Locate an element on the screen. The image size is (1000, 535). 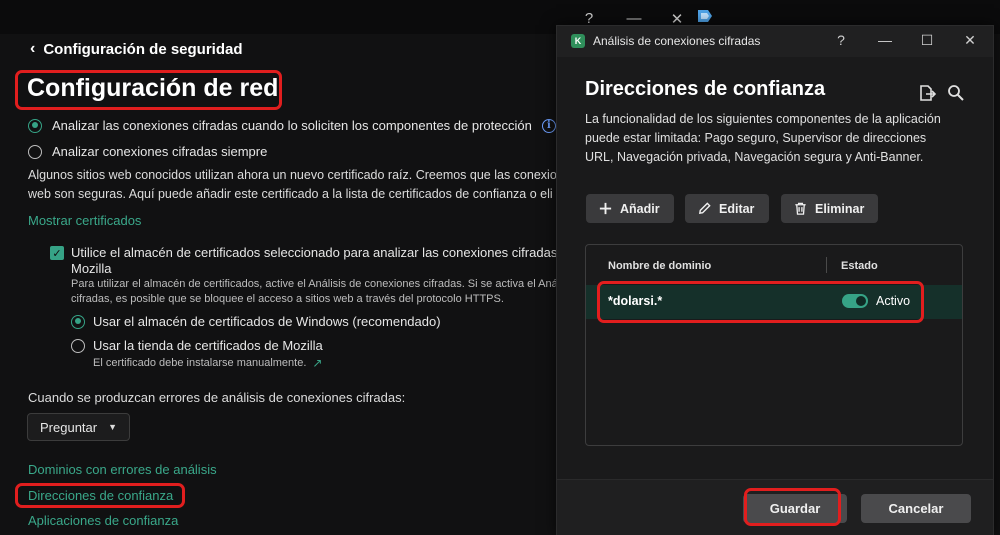
kaspersky-app-icon: K is located at coordinates (578, 41).